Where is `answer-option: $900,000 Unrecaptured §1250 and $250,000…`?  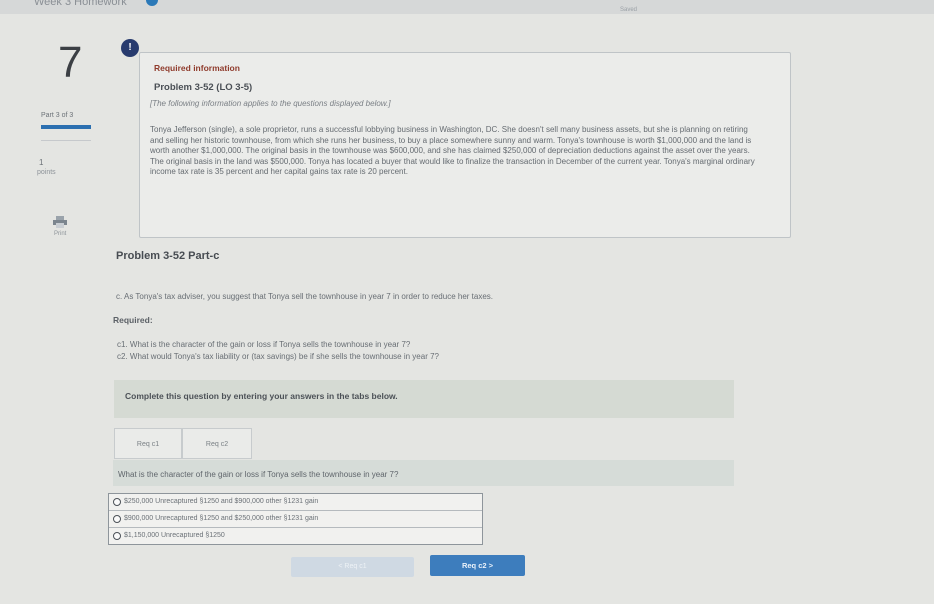 answer-option: $900,000 Unrecaptured §1250 and $250,000… is located at coordinates (295, 519).